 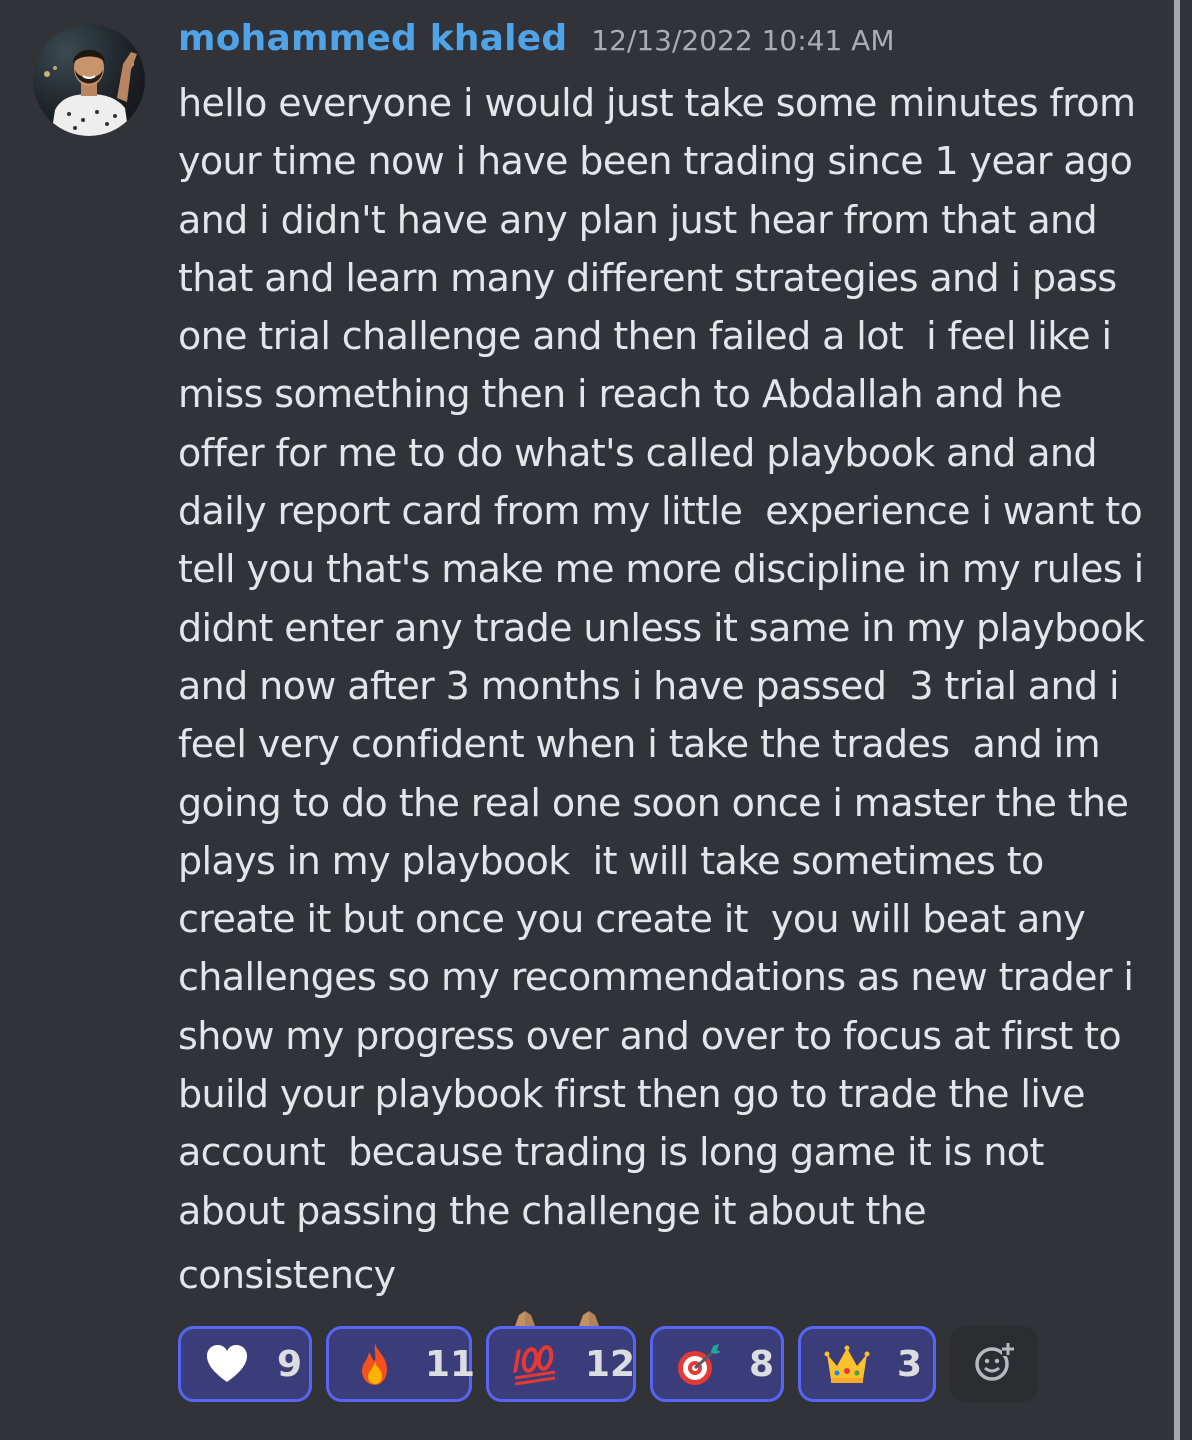 What do you see at coordinates (89, 80) in the screenshot?
I see `avatar` at bounding box center [89, 80].